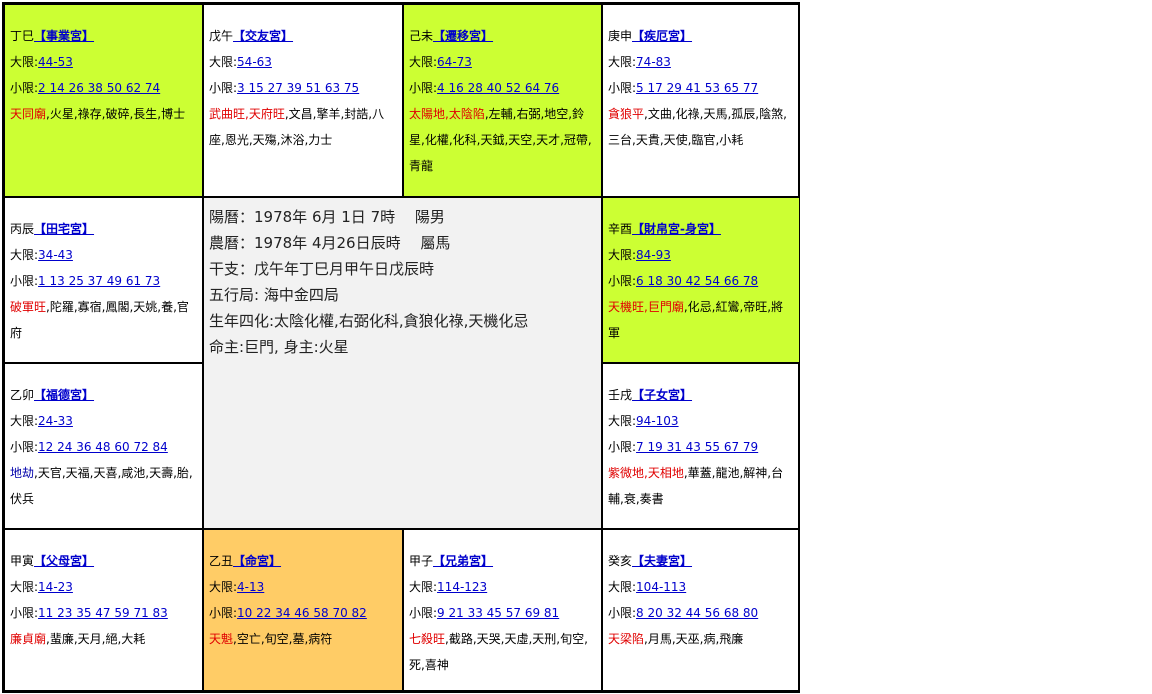  I want to click on major-limit-link: 104-113, so click(661, 587).